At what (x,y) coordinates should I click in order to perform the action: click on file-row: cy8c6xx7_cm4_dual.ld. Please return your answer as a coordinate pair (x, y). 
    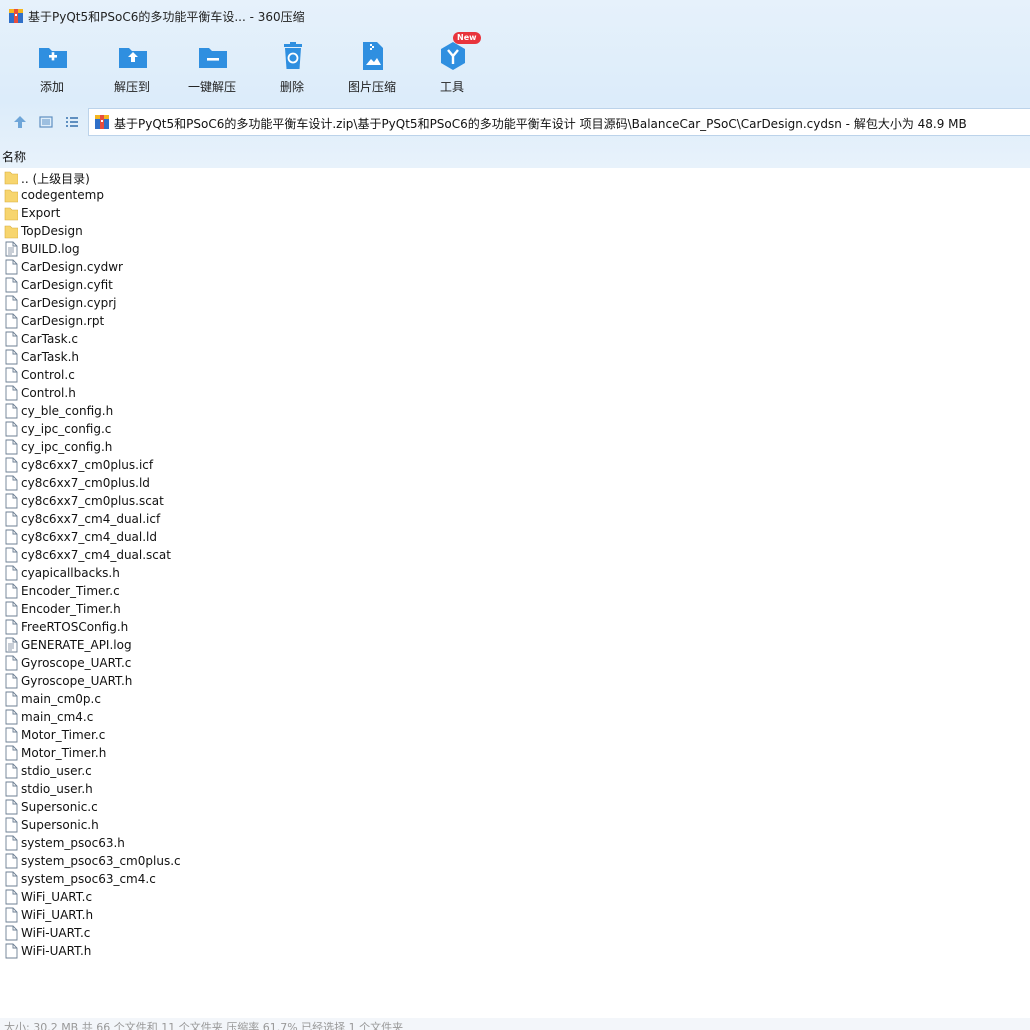
    Looking at the image, I should click on (510, 537).